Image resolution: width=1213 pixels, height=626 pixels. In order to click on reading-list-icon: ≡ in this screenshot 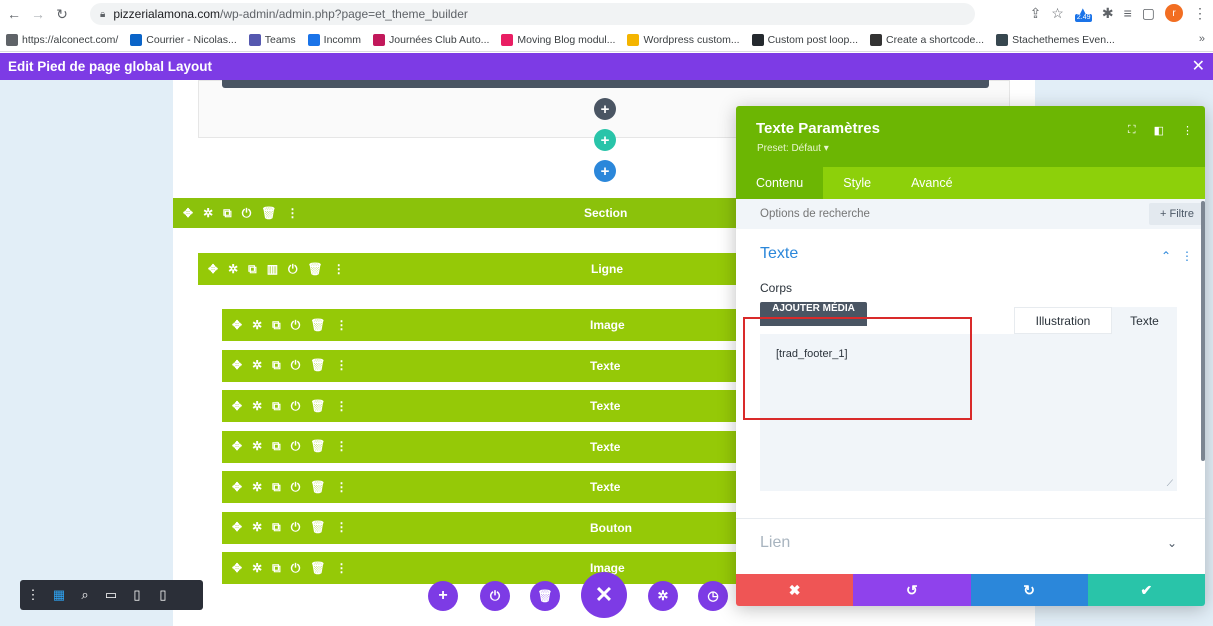, I will do `click(1128, 13)`.